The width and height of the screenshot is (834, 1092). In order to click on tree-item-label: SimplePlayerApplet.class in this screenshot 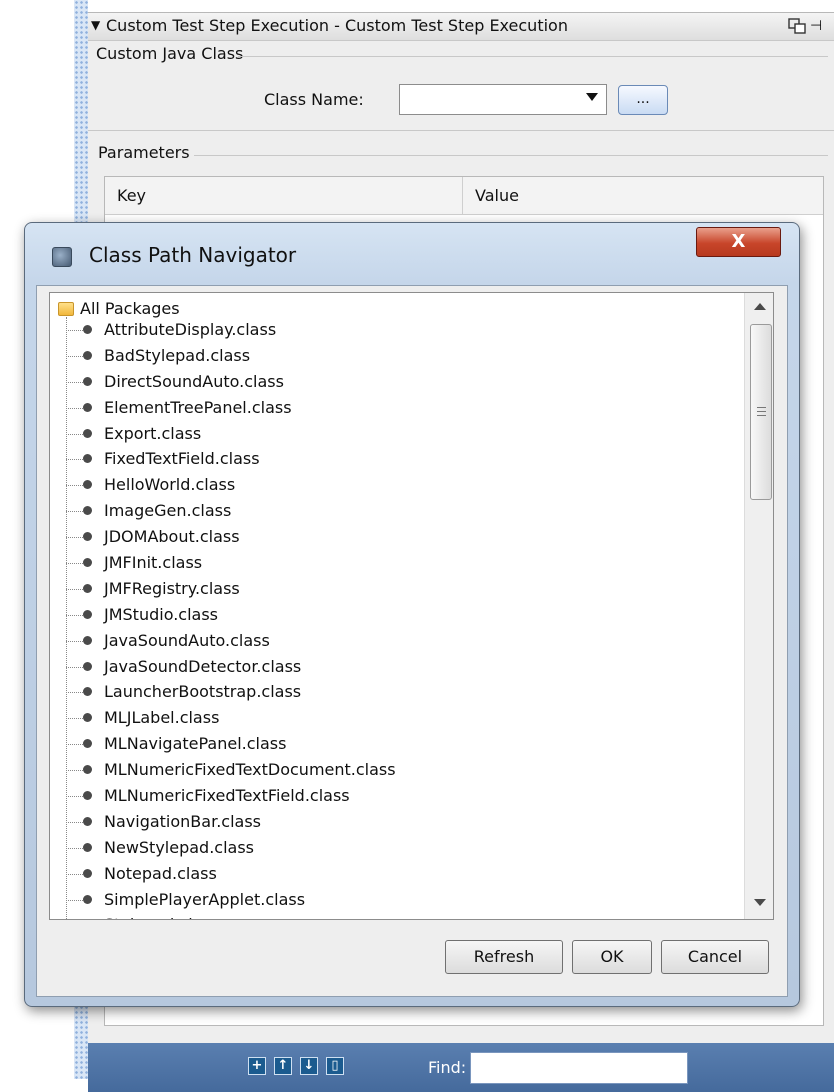, I will do `click(205, 899)`.